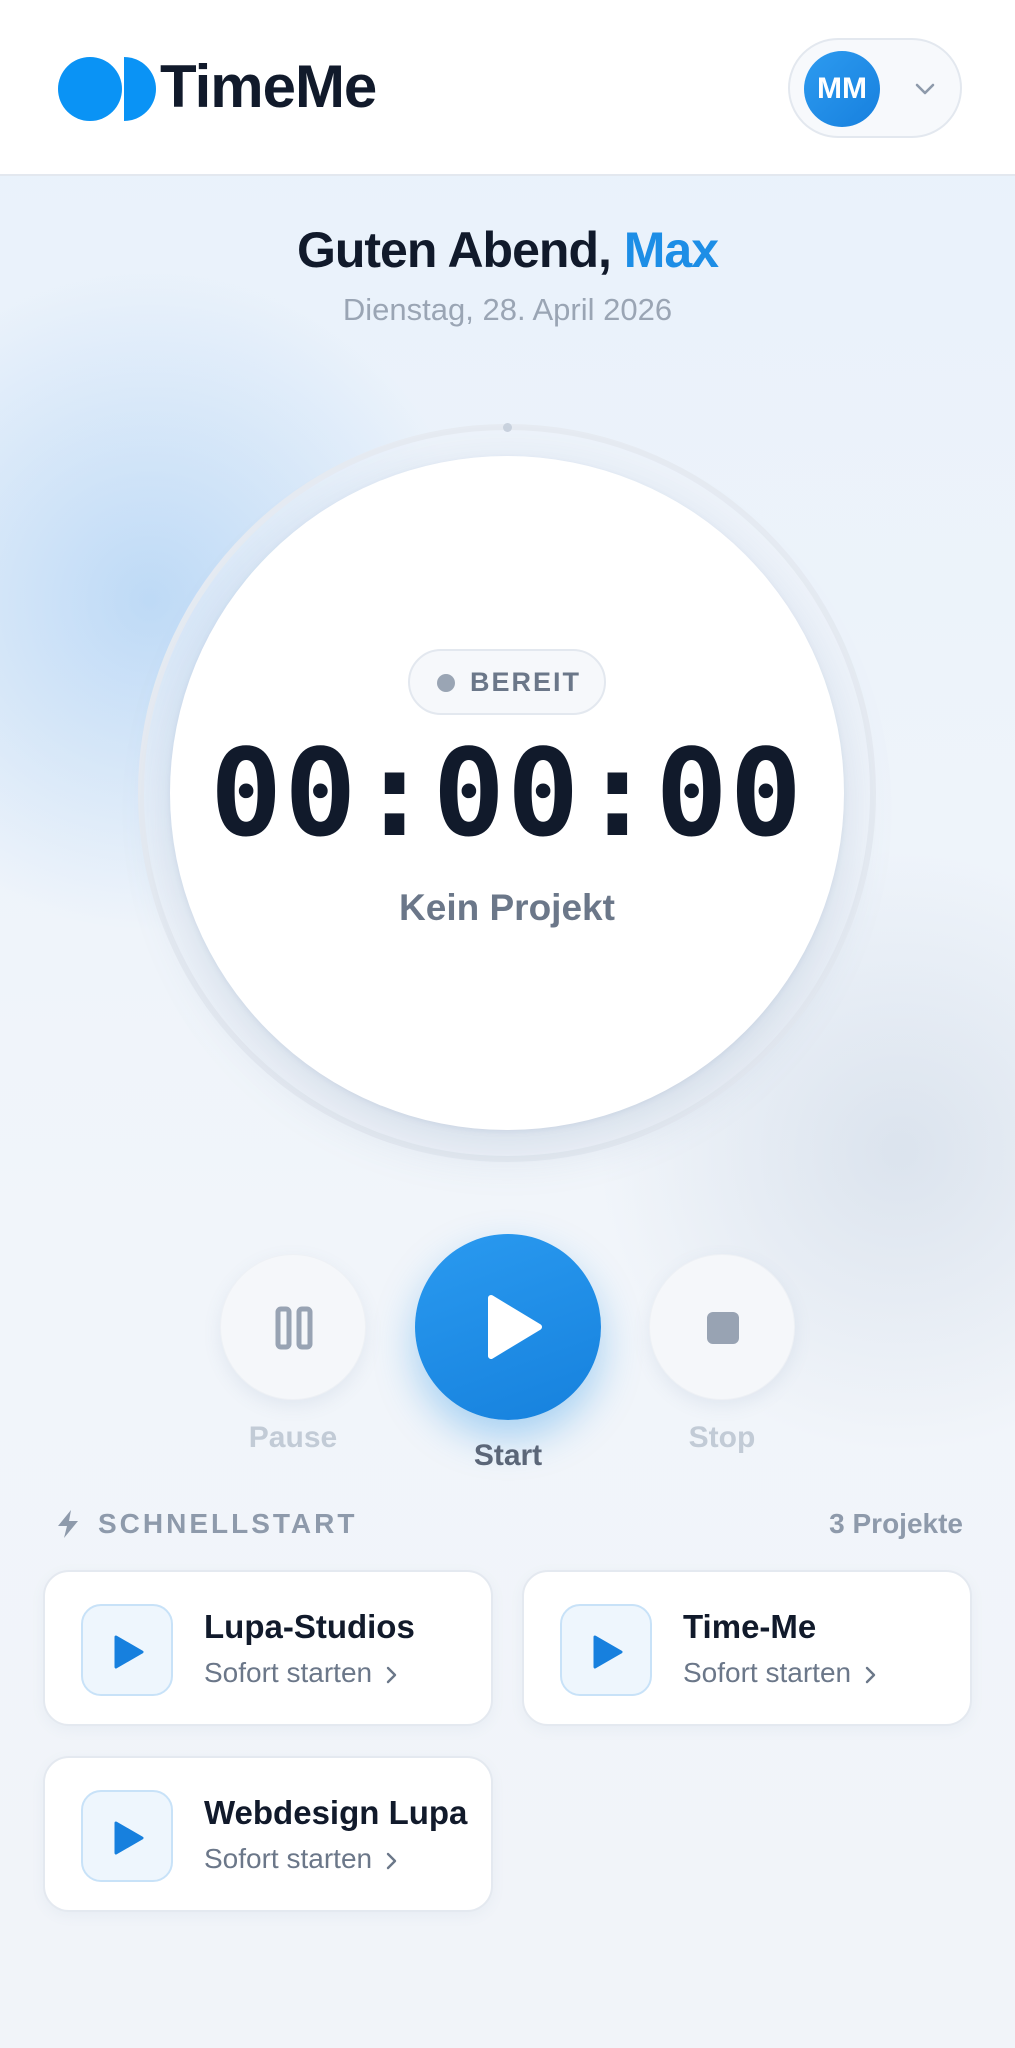  I want to click on quickstart-card-time-me: Time-Me Sofort starten, so click(747, 1648).